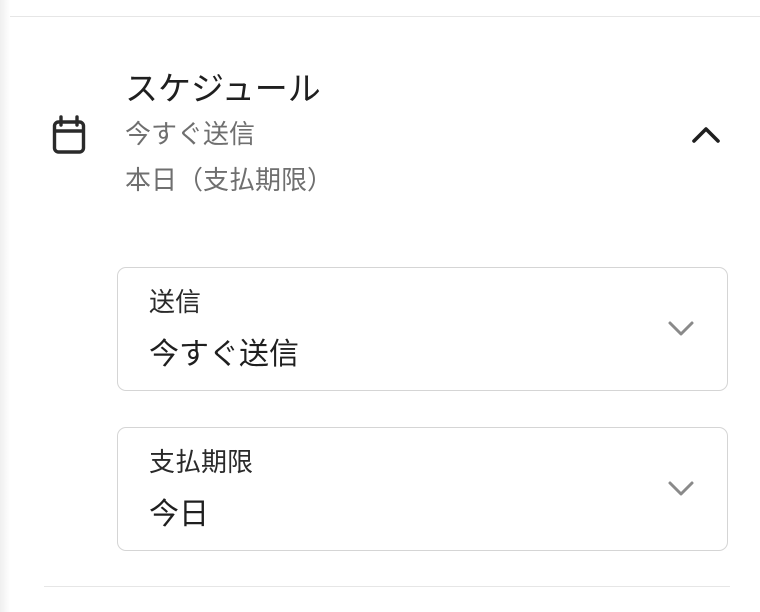  What do you see at coordinates (179, 514) in the screenshot?
I see `due-date-value: 今日` at bounding box center [179, 514].